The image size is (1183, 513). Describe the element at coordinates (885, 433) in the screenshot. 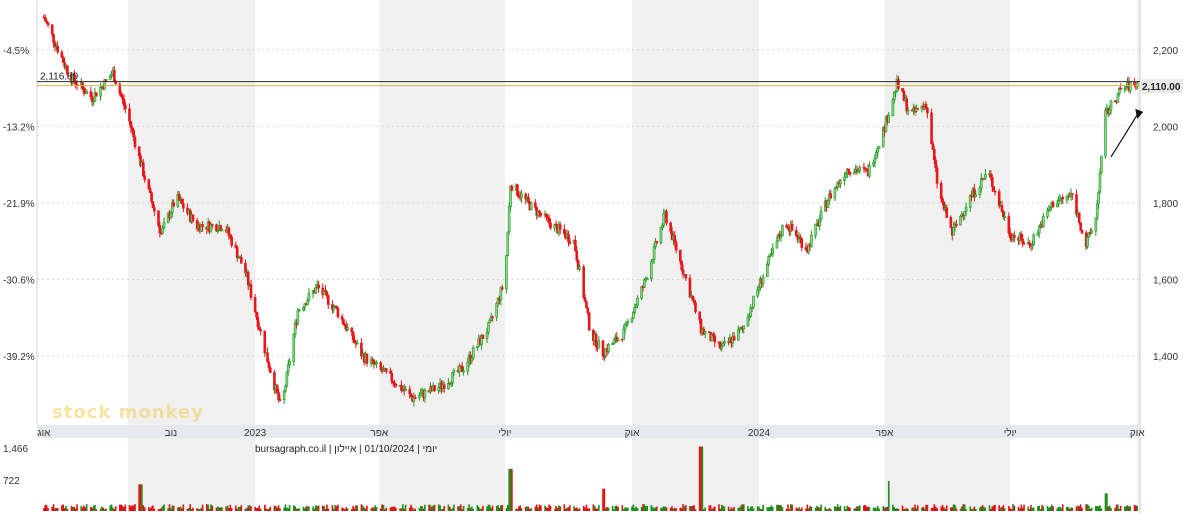

I see `x-tick-label: אפר` at that location.